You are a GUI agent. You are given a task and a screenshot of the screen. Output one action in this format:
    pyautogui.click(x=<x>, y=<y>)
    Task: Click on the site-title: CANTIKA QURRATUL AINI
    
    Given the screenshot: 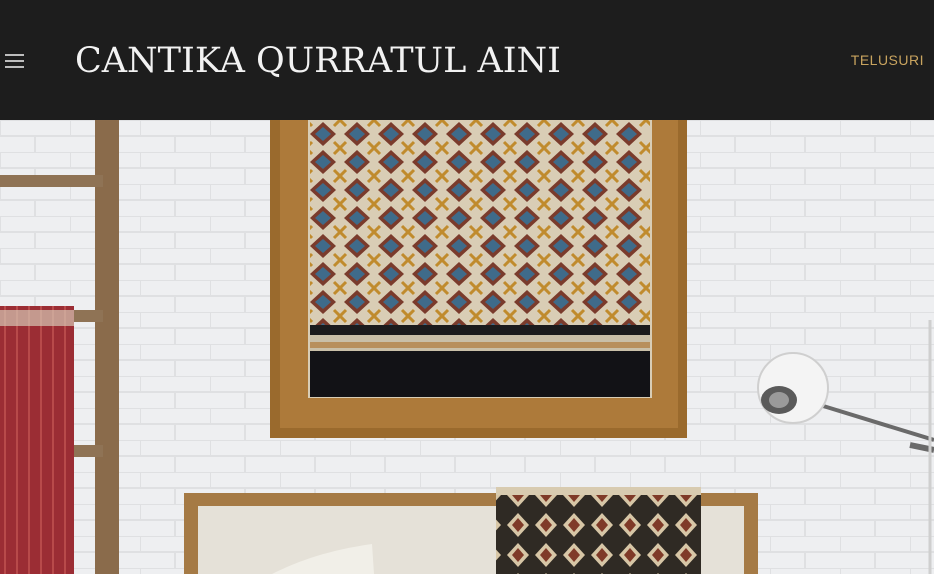 What is the action you would take?
    pyautogui.click(x=318, y=61)
    